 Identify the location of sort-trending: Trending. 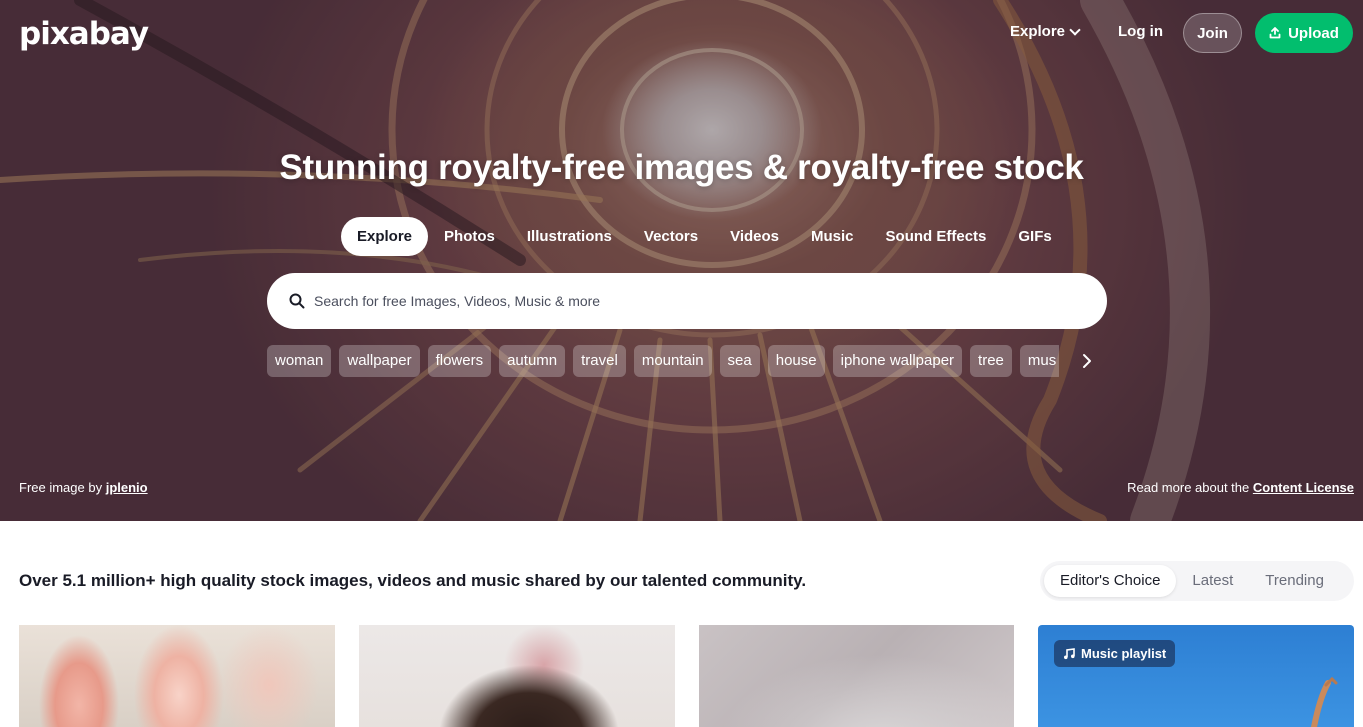
(1294, 581).